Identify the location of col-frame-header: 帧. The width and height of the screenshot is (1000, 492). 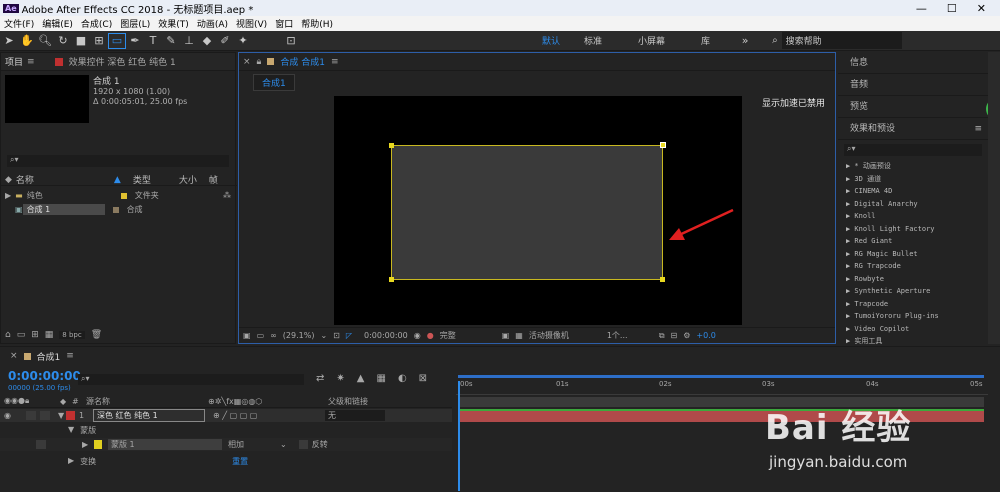
(213, 179).